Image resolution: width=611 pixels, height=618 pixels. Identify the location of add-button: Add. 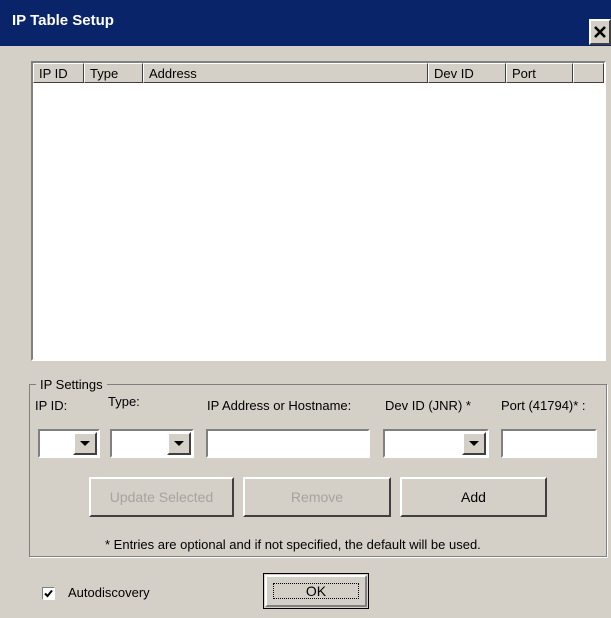
(473, 497).